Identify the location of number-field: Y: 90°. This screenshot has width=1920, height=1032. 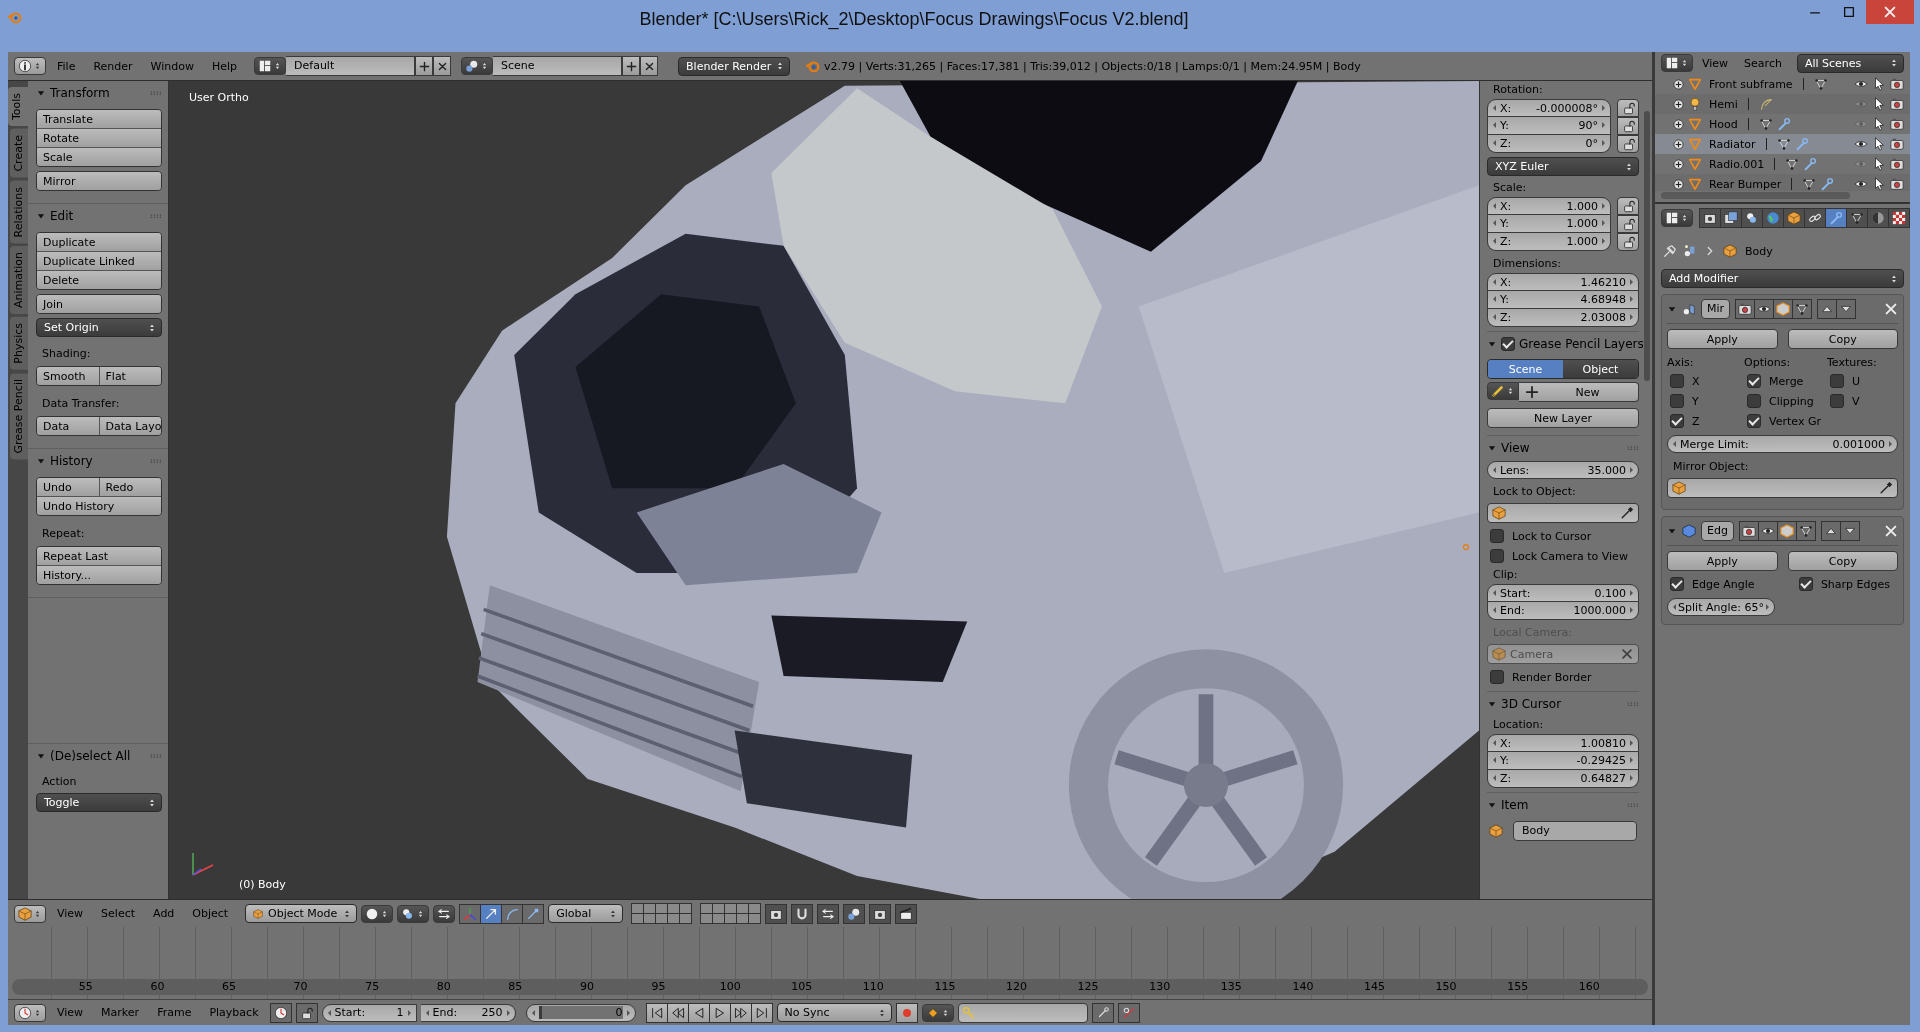
(1549, 126).